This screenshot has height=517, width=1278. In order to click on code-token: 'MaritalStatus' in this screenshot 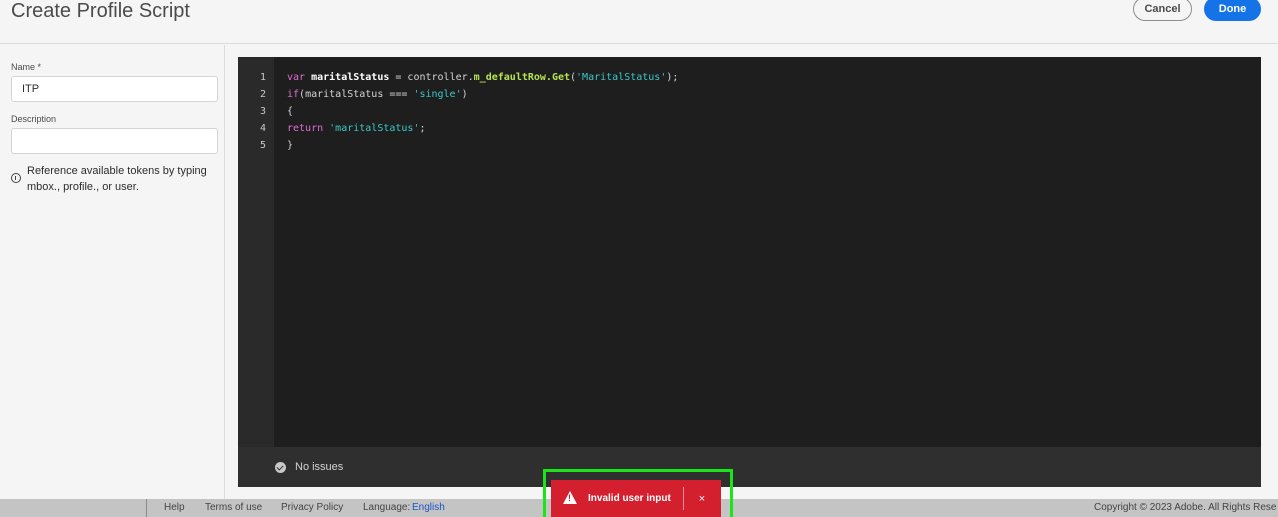, I will do `click(621, 77)`.